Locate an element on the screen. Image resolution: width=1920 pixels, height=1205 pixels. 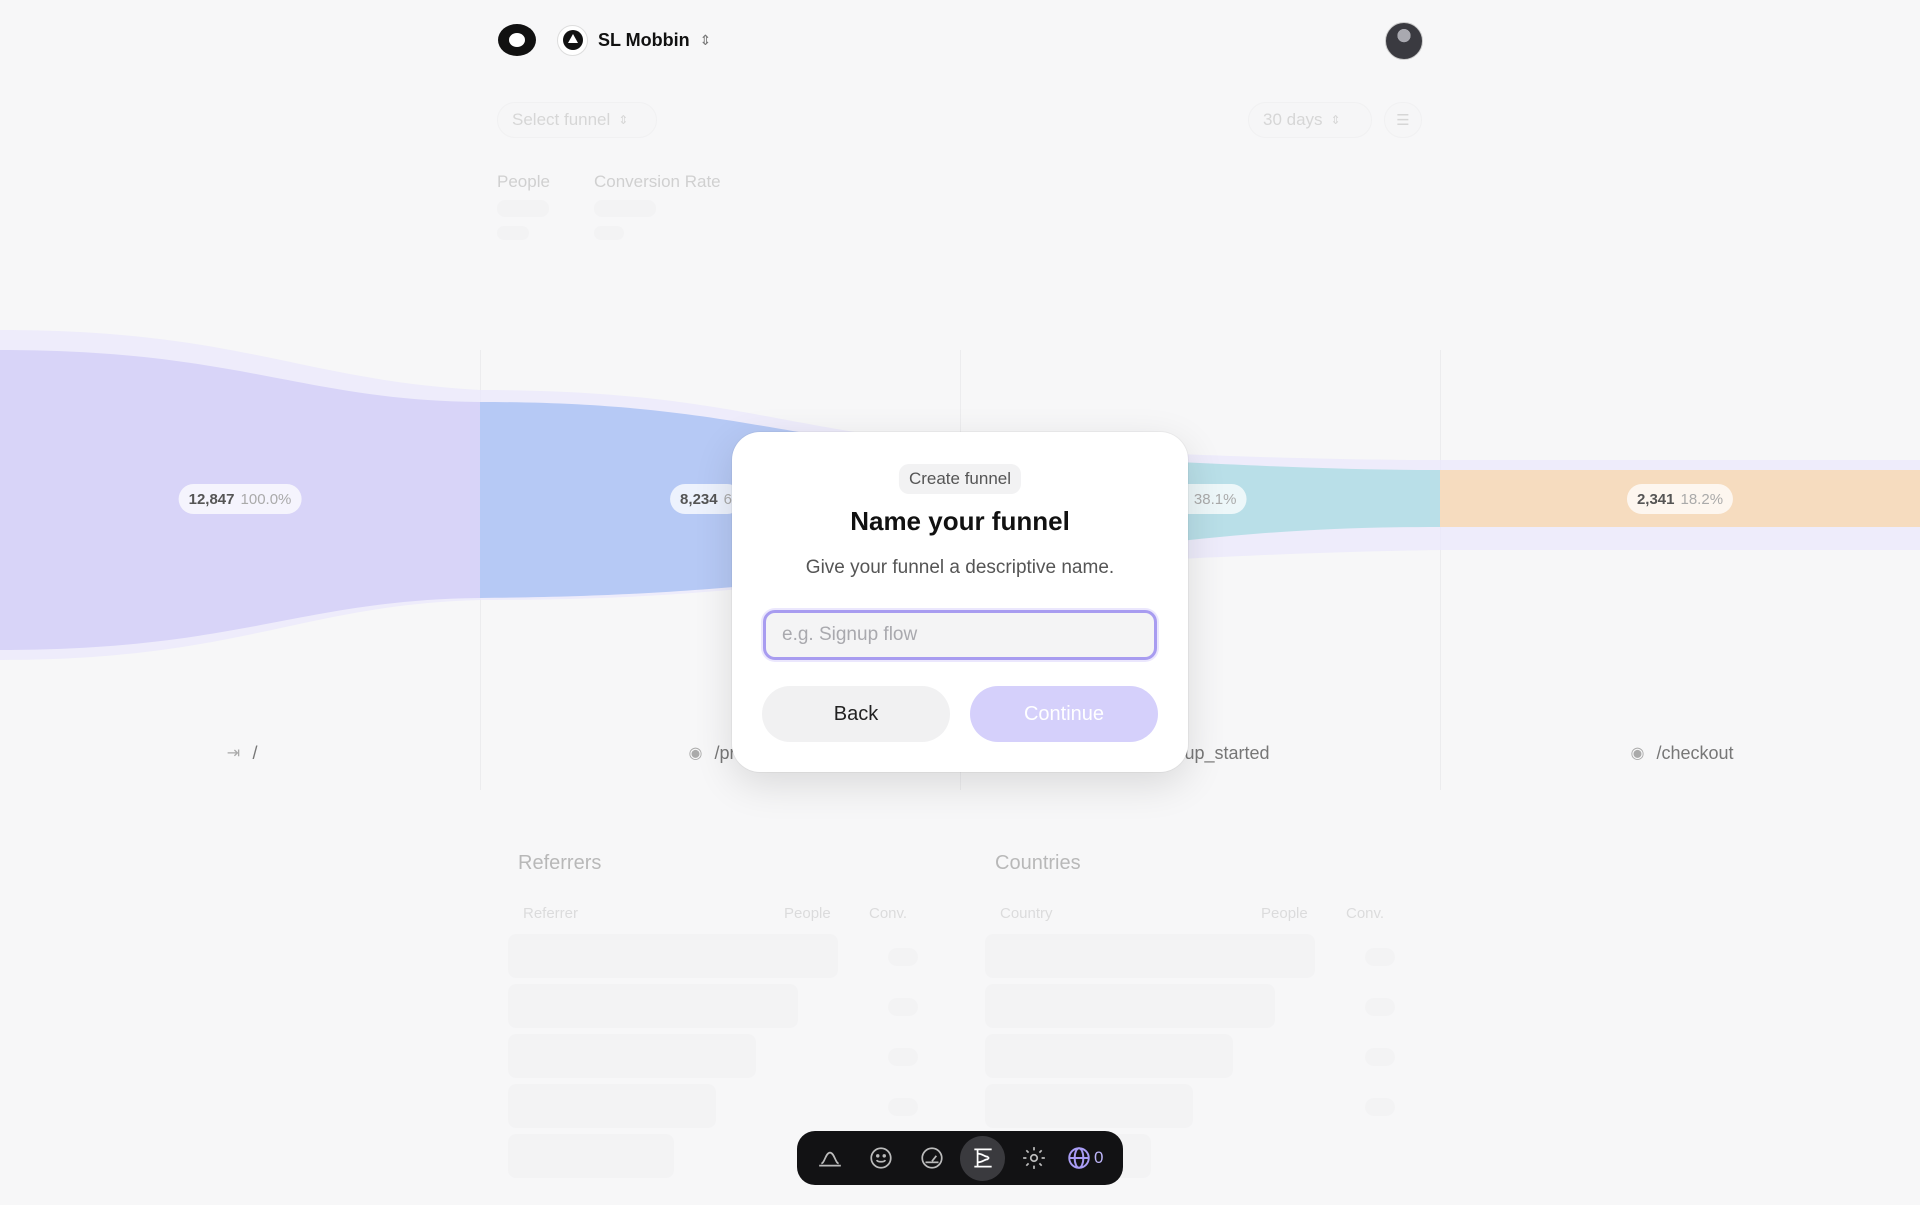
bottom-dock: 0 is located at coordinates (960, 1158).